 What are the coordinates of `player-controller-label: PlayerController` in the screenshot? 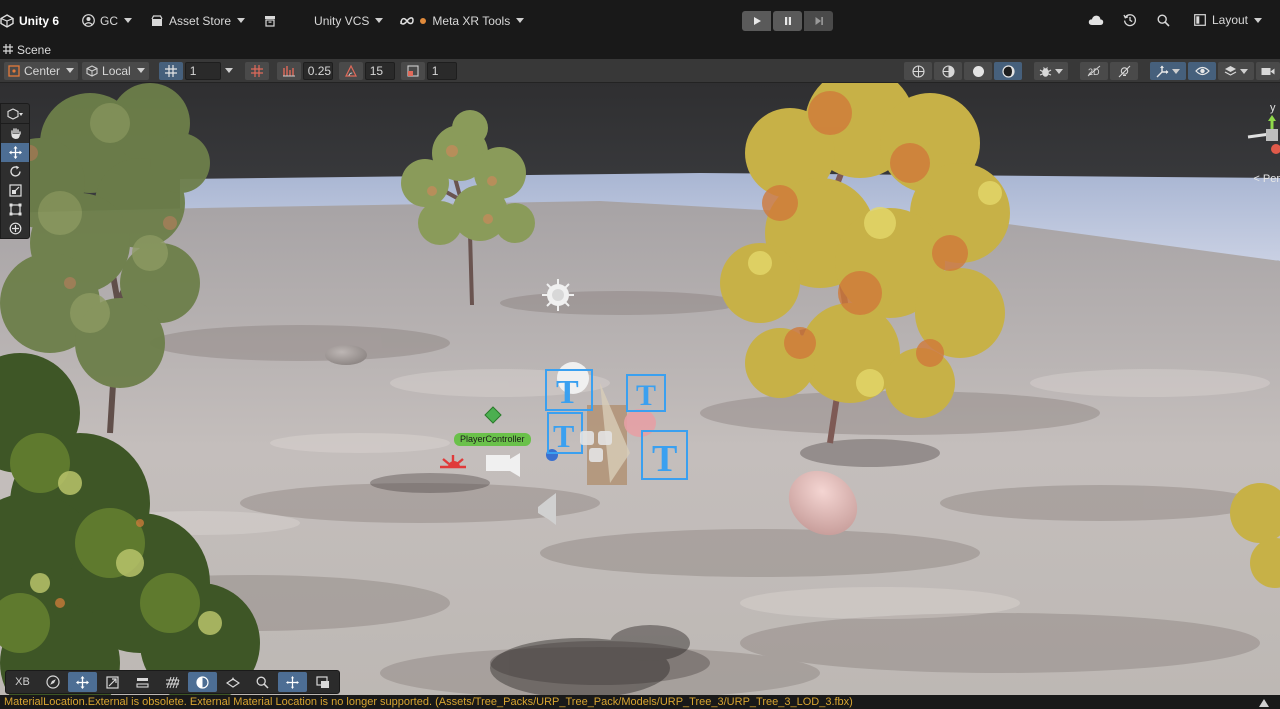 It's located at (492, 439).